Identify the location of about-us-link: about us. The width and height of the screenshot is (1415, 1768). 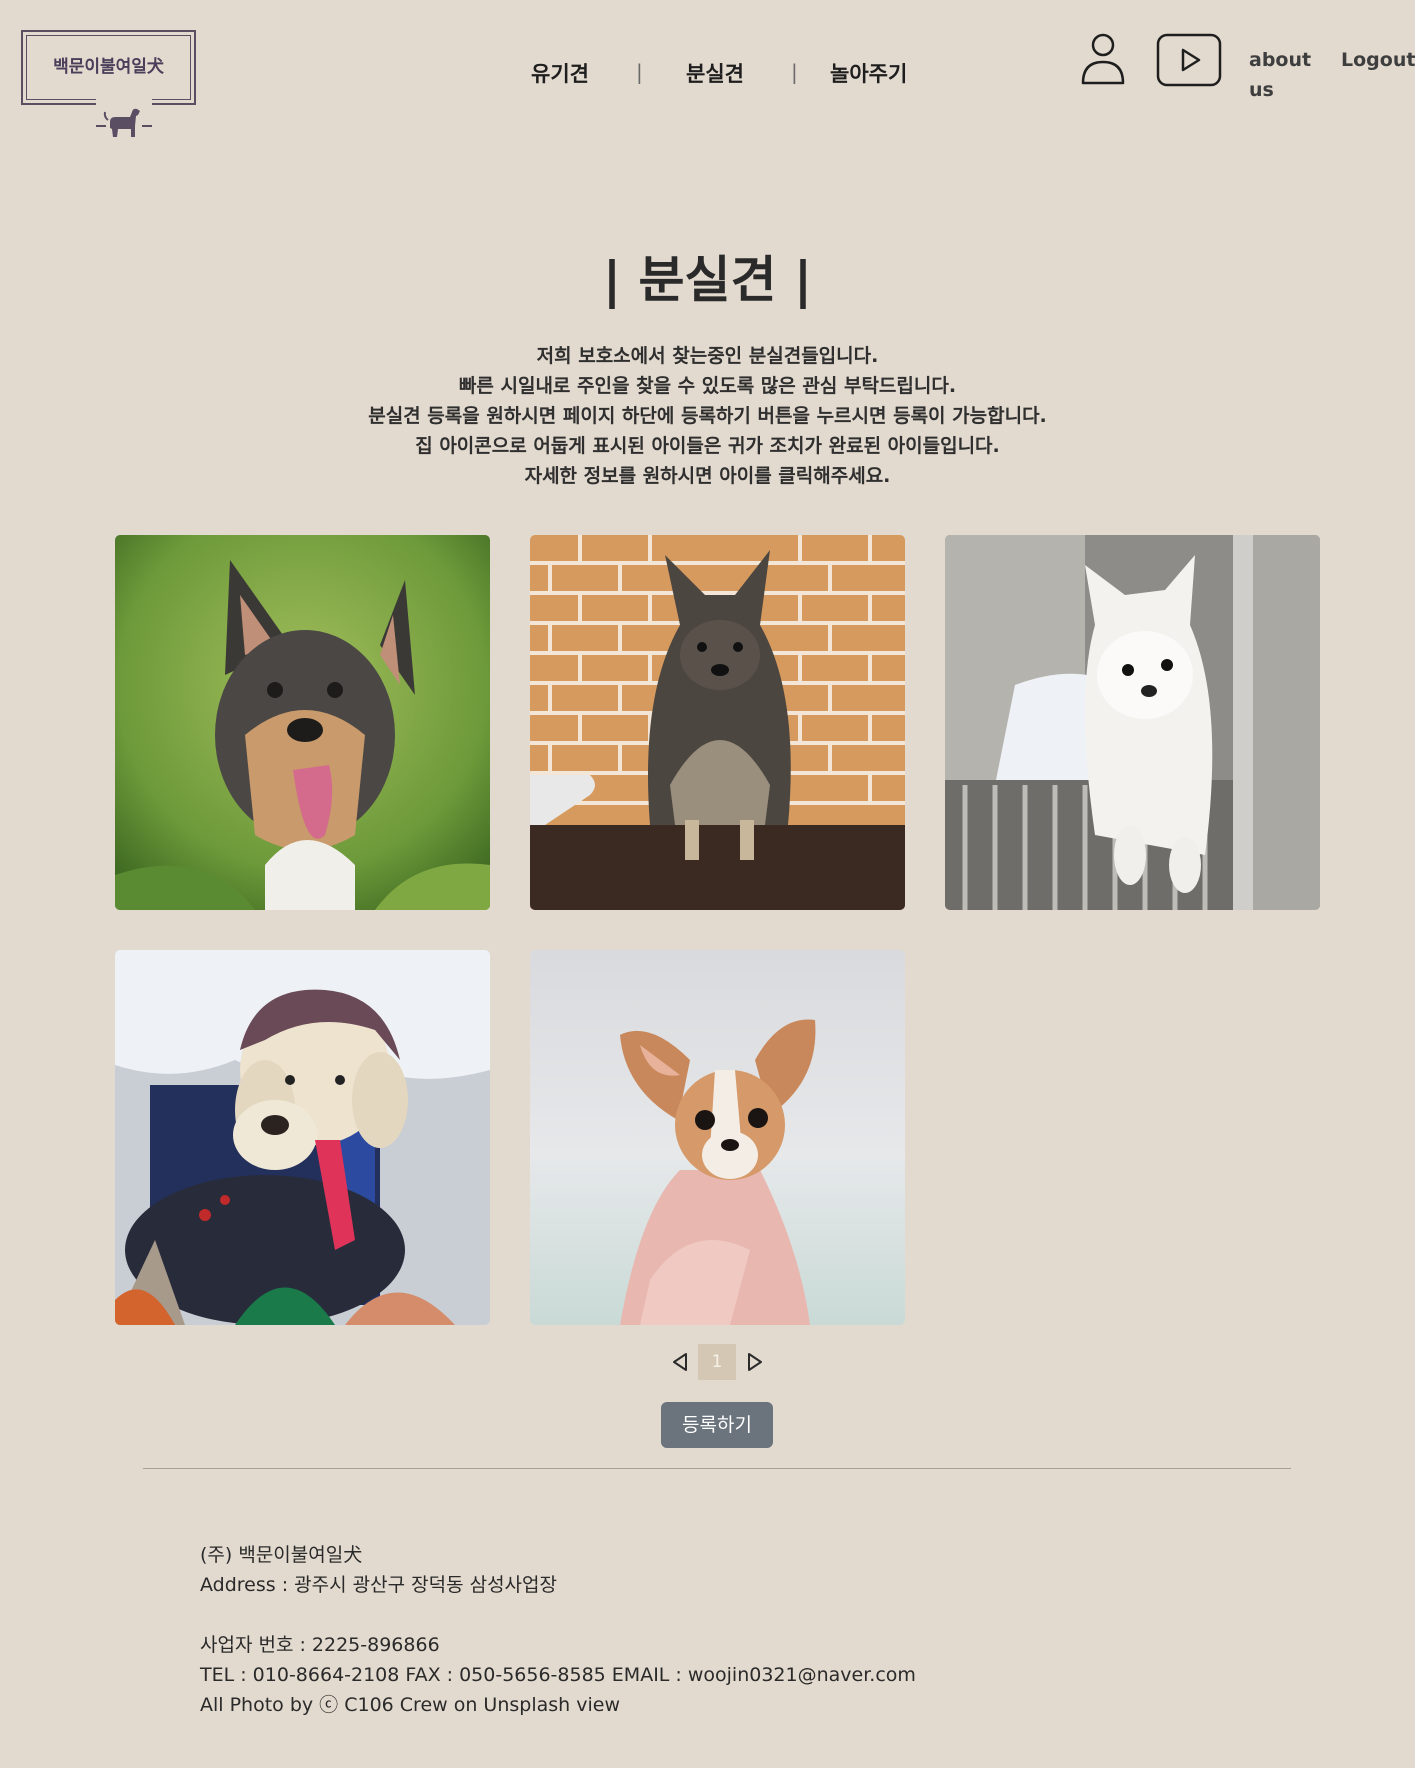
(1289, 75).